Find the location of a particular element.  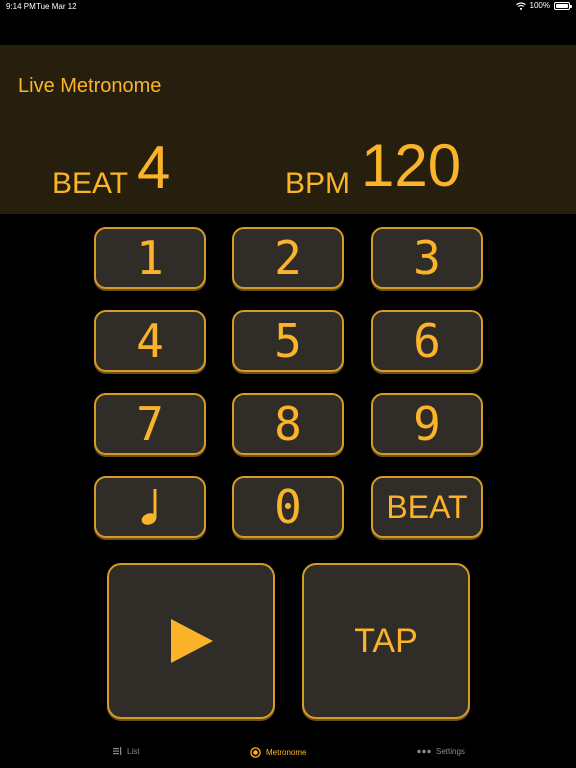

tab-metronome-label: Metronome is located at coordinates (286, 752).